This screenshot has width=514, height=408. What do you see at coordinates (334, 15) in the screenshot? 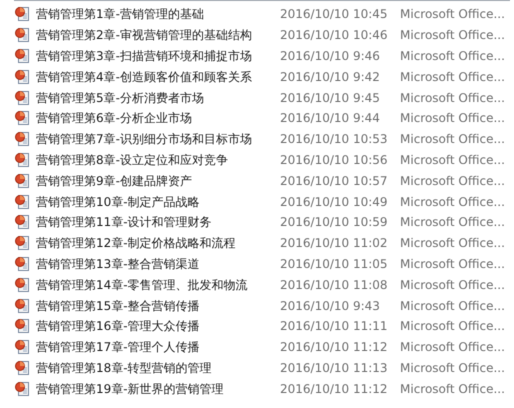
I see `date-modified: 2016/10/10 10:45` at bounding box center [334, 15].